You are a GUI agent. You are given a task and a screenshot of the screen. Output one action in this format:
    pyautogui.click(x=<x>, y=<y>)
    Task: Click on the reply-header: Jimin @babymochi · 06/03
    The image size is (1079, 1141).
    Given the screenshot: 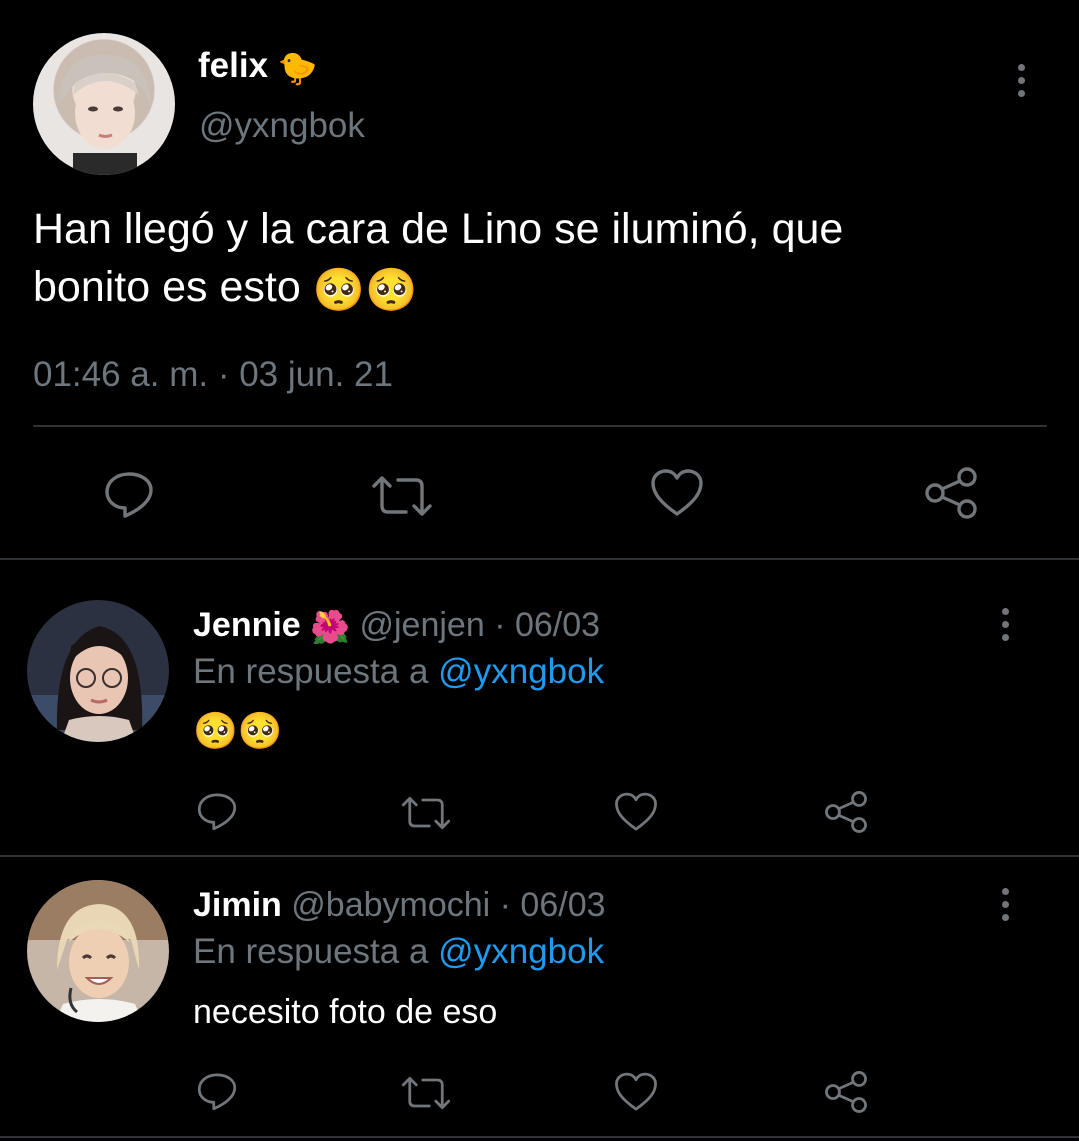 What is the action you would take?
    pyautogui.click(x=399, y=905)
    